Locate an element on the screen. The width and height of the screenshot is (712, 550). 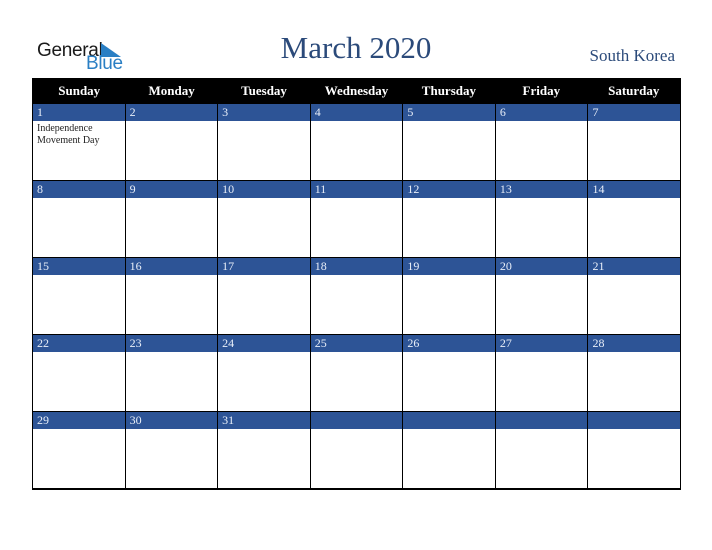
day-cell: 3 is located at coordinates (264, 141).